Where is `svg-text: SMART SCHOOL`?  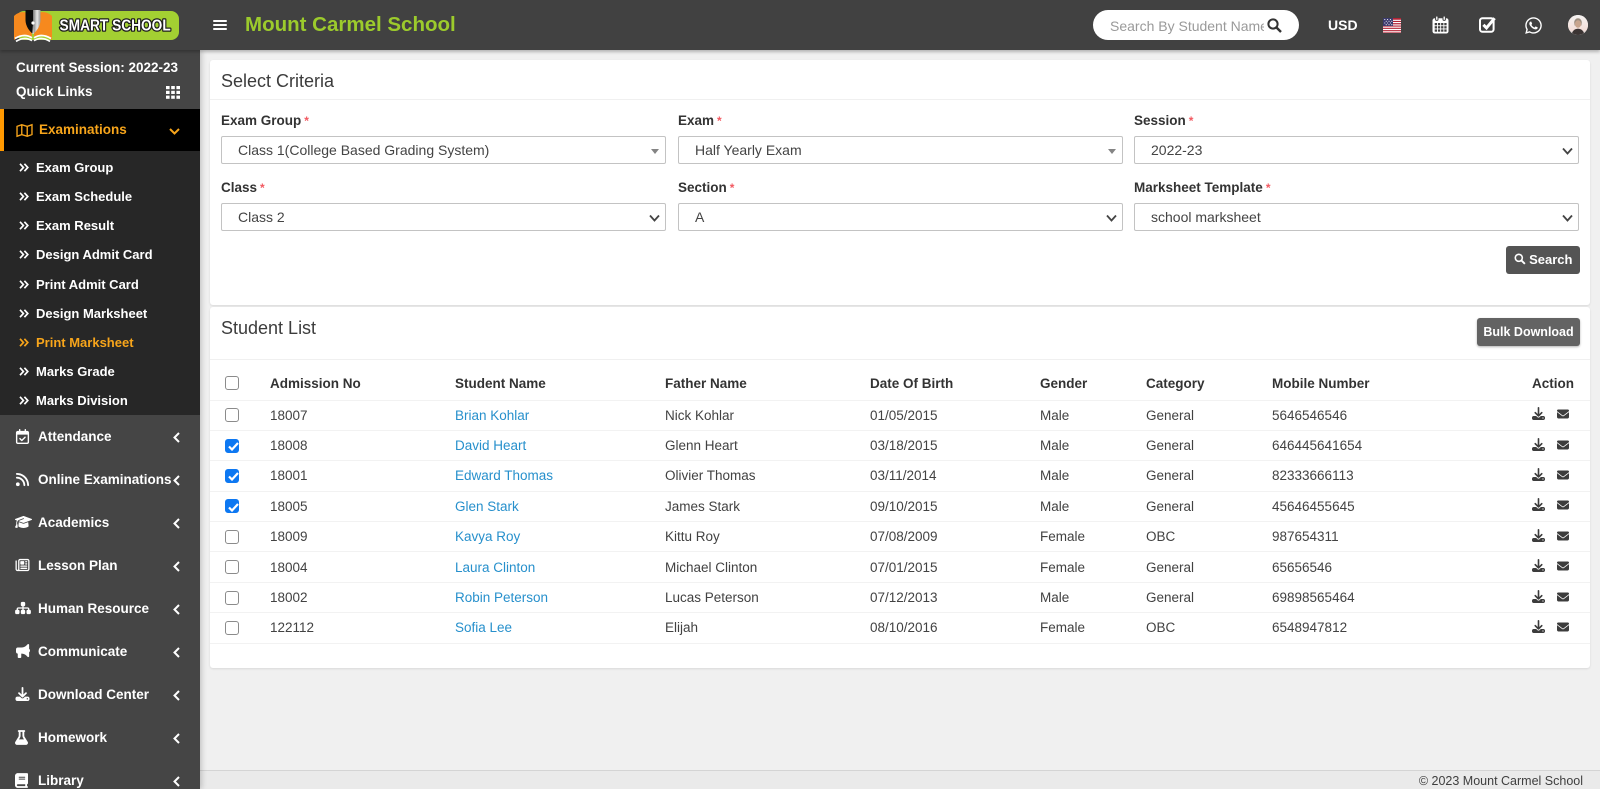
svg-text: SMART SCHOOL is located at coordinates (115, 26).